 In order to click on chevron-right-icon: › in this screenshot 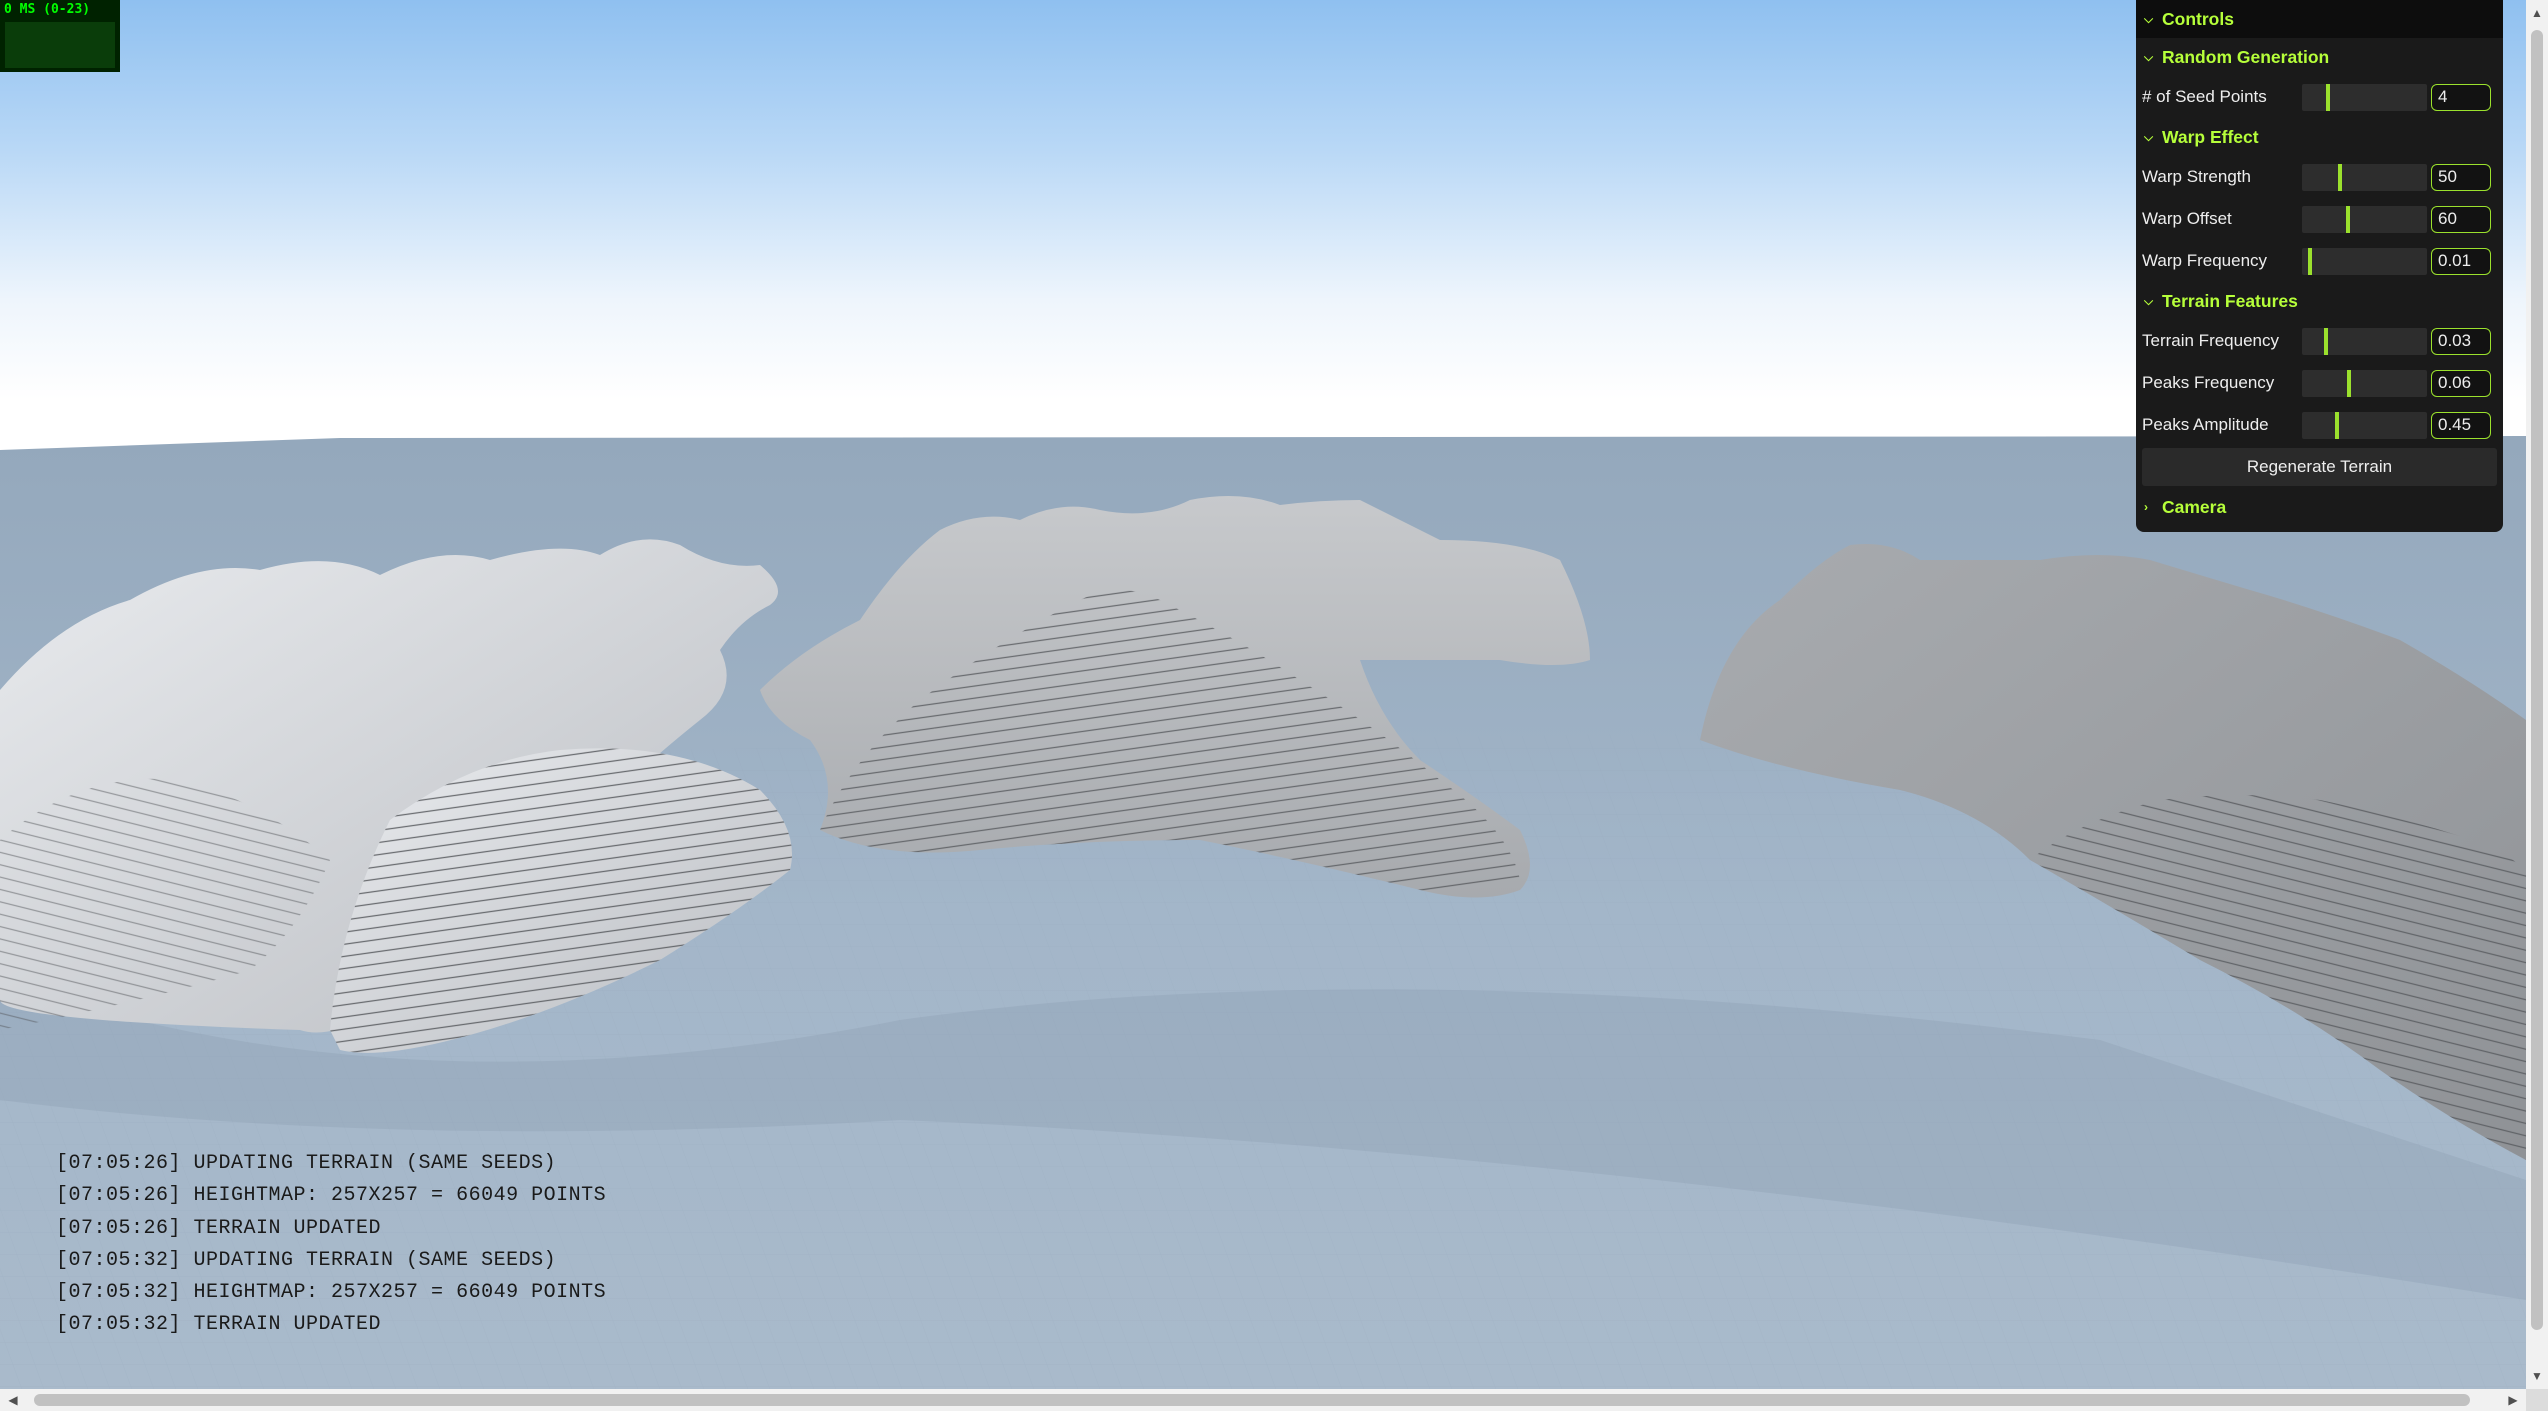, I will do `click(2146, 507)`.